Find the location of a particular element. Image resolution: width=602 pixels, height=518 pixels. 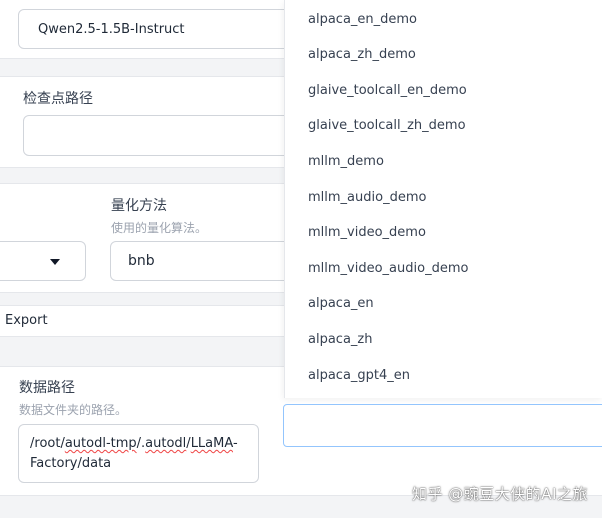

dropdown-option: alpaca_gpt4_en is located at coordinates (359, 375).